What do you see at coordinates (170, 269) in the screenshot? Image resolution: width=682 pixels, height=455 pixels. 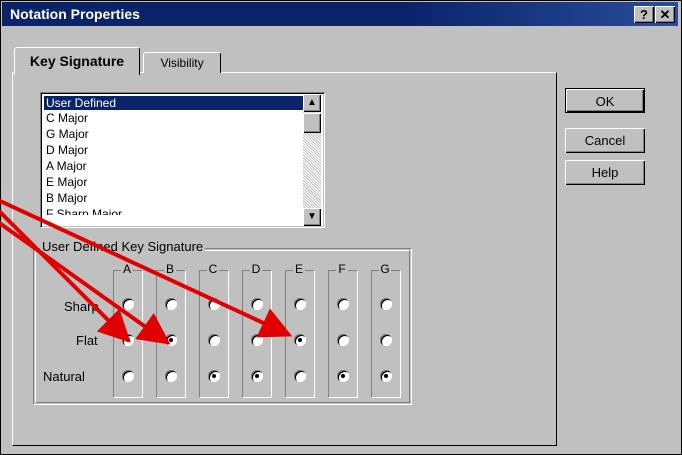 I see `column-header-b: B` at bounding box center [170, 269].